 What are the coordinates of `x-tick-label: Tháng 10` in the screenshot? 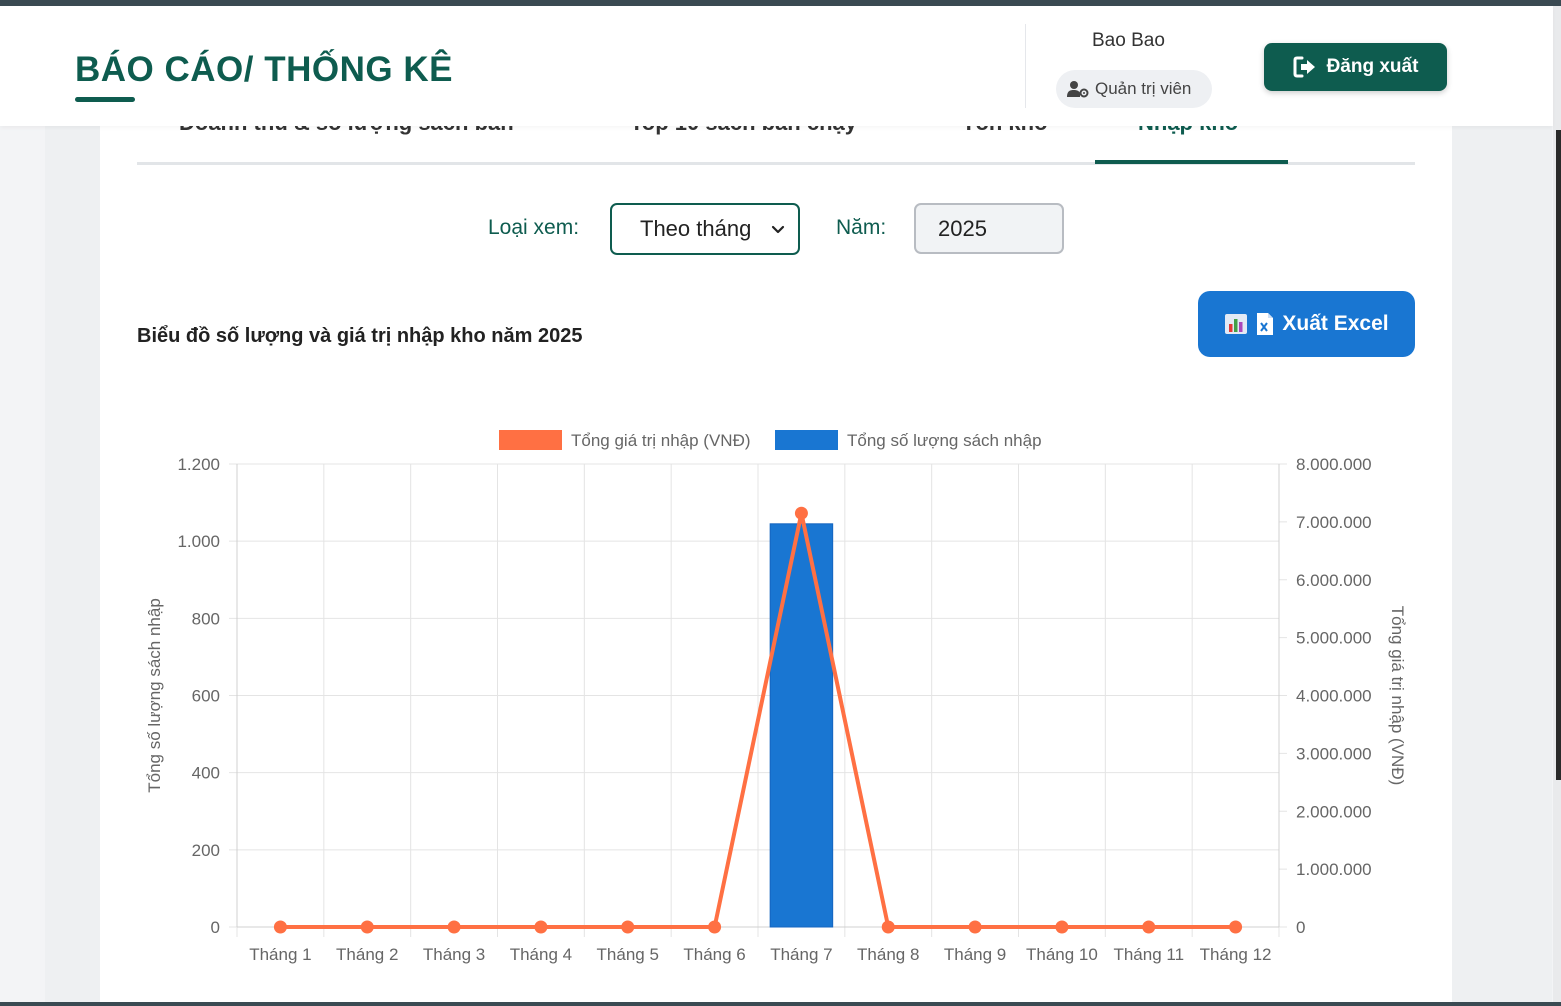 It's located at (1062, 954).